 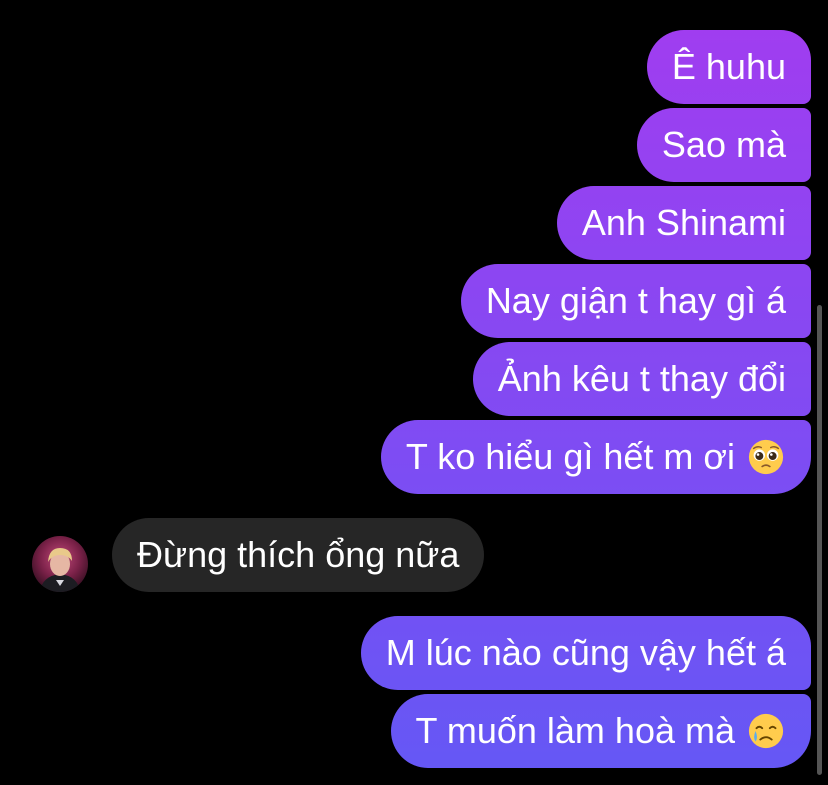 I want to click on message-text: Đừng thích ổng nữa, so click(x=298, y=554).